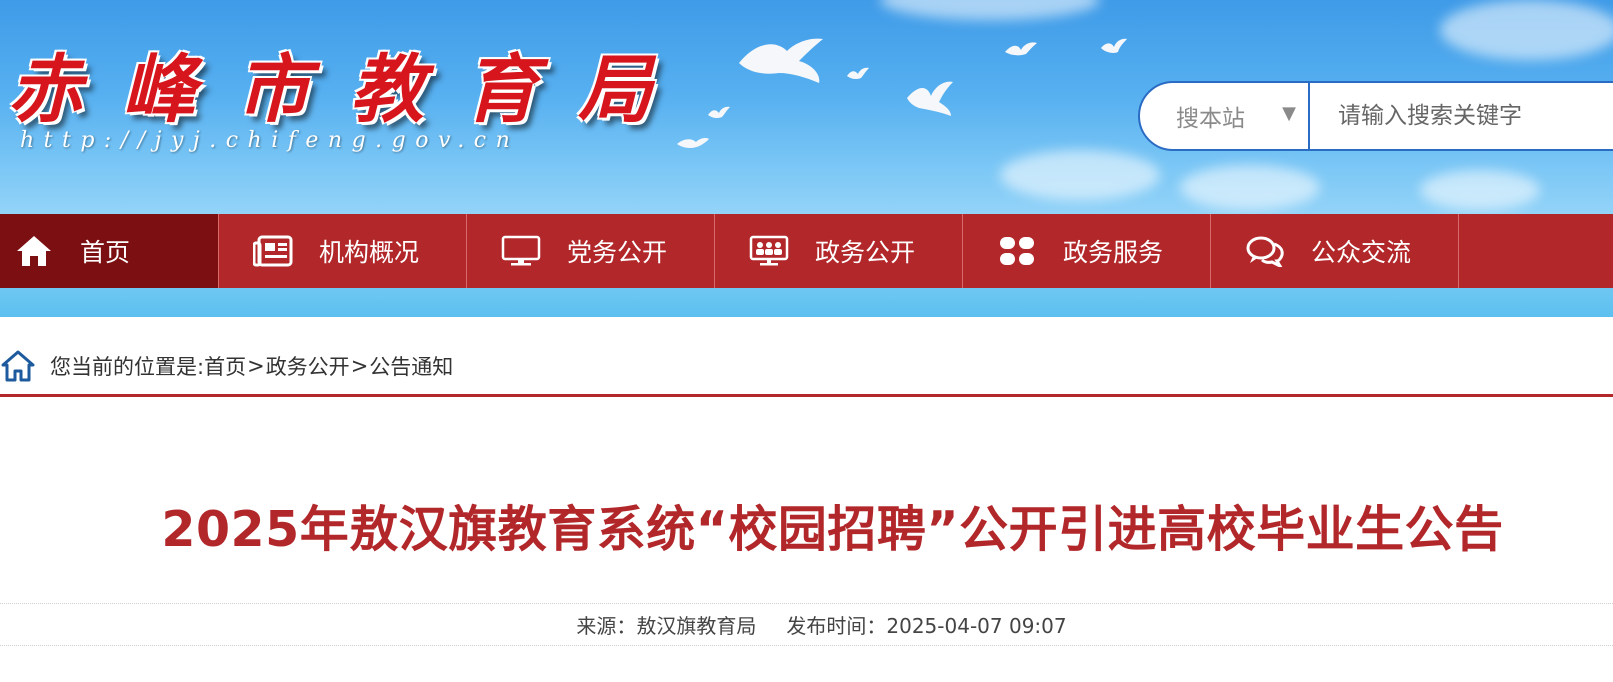 This screenshot has height=682, width=1613. I want to click on search-scope-select: 搜本站 ▼, so click(1225, 116).